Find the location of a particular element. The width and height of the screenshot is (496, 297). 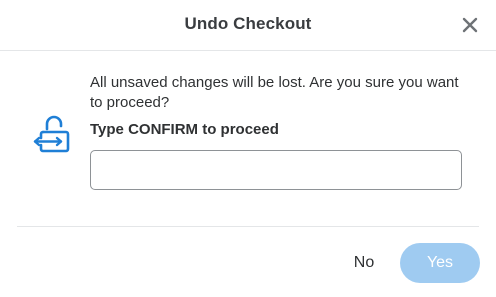

dialog-title: Undo Checkout is located at coordinates (248, 23).